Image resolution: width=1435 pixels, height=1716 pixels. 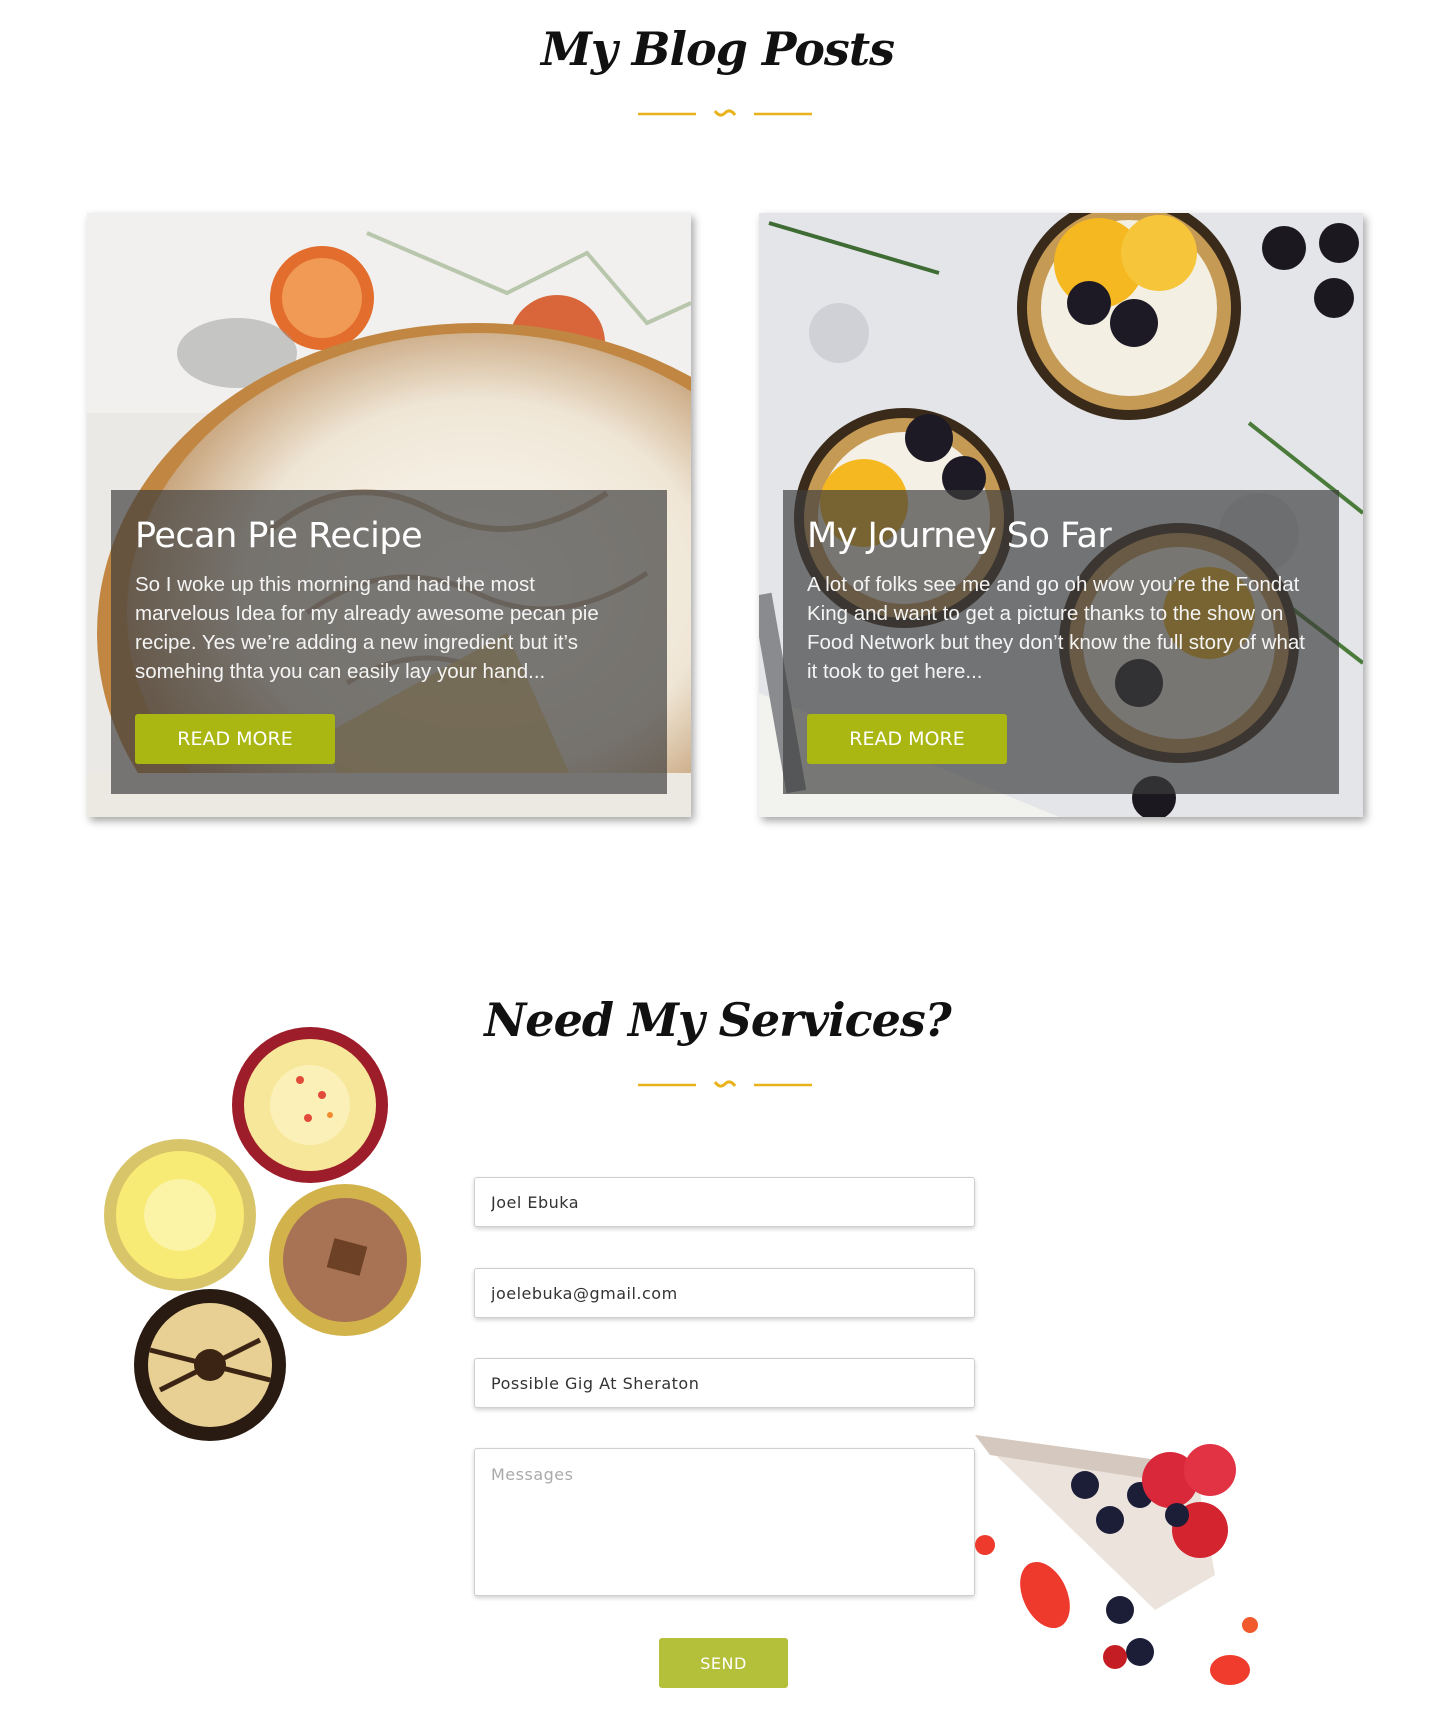 I want to click on name-field, so click(x=724, y=1202).